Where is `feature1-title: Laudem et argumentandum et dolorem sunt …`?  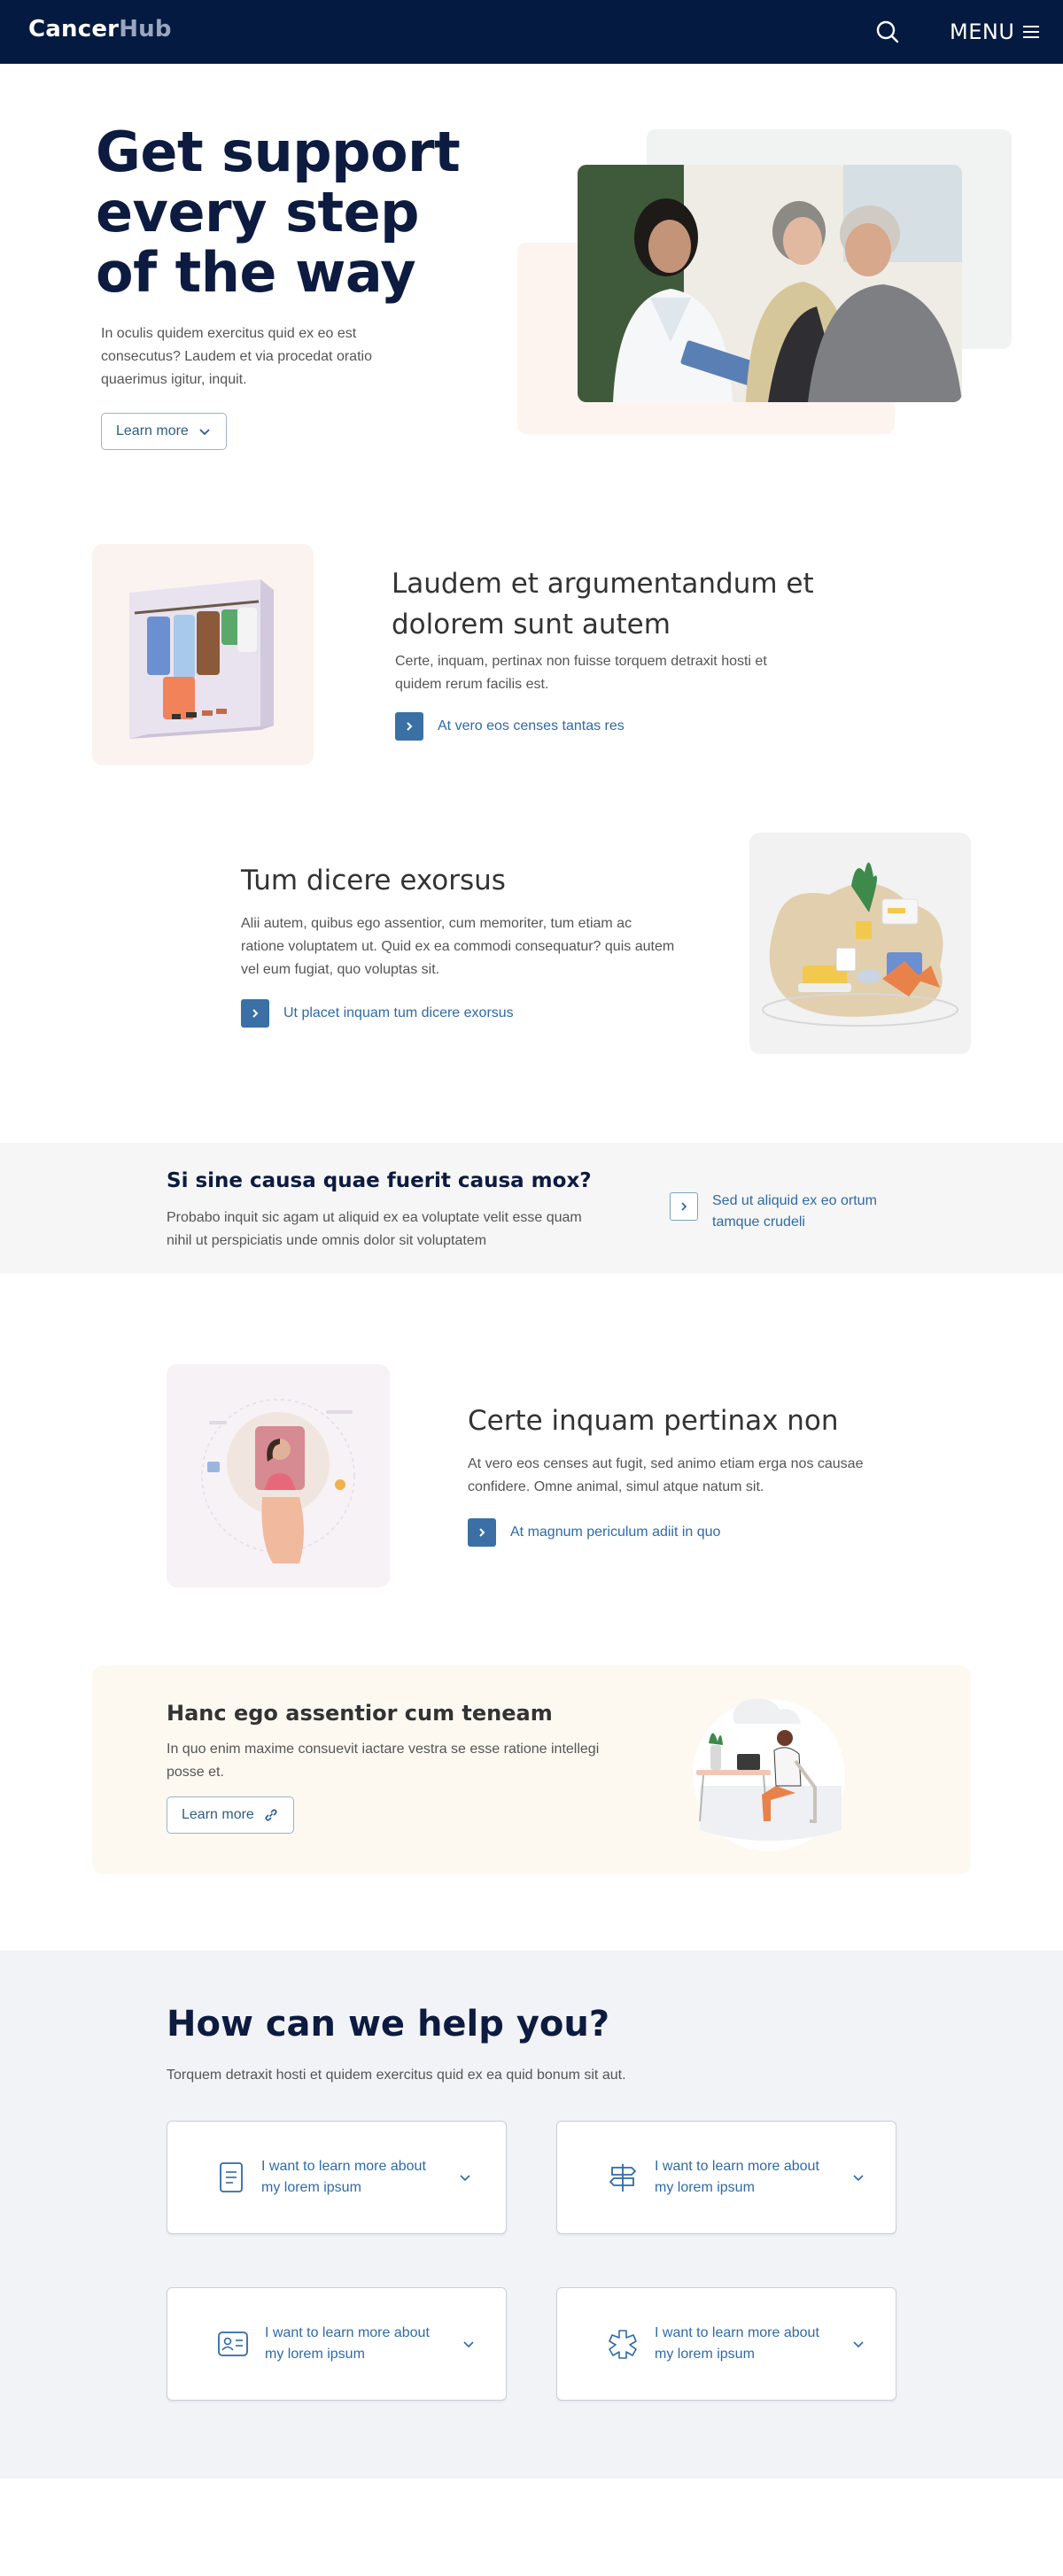 feature1-title: Laudem et argumentandum et dolorem sunt … is located at coordinates (603, 604).